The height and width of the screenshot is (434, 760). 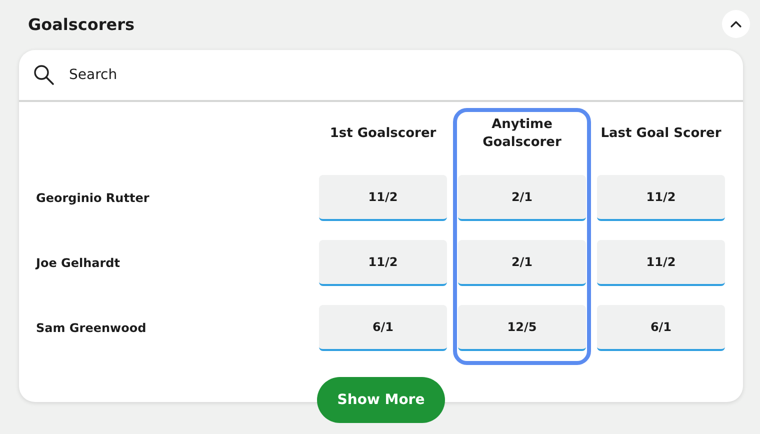 I want to click on collapse-button, so click(x=736, y=24).